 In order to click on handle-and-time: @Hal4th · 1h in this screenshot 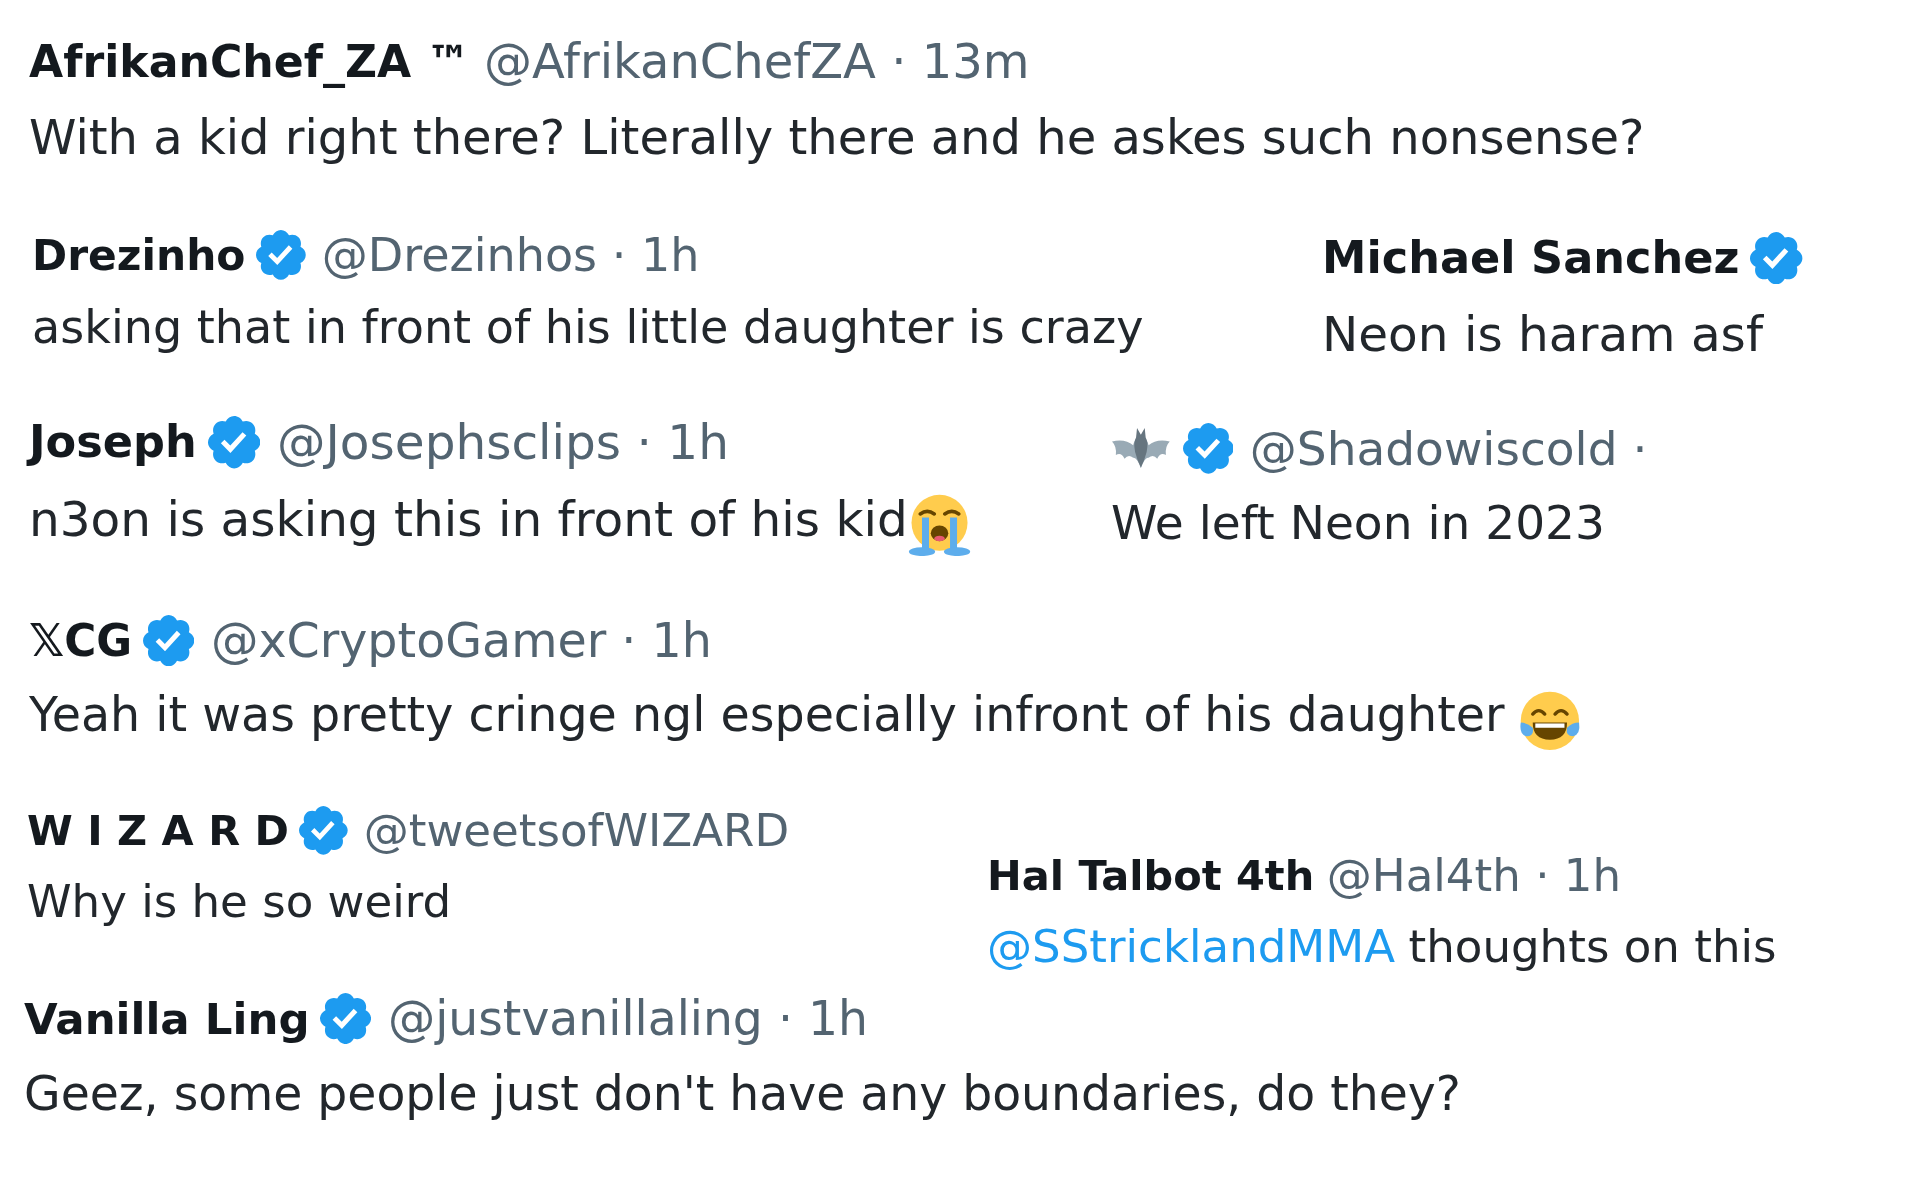, I will do `click(1474, 876)`.